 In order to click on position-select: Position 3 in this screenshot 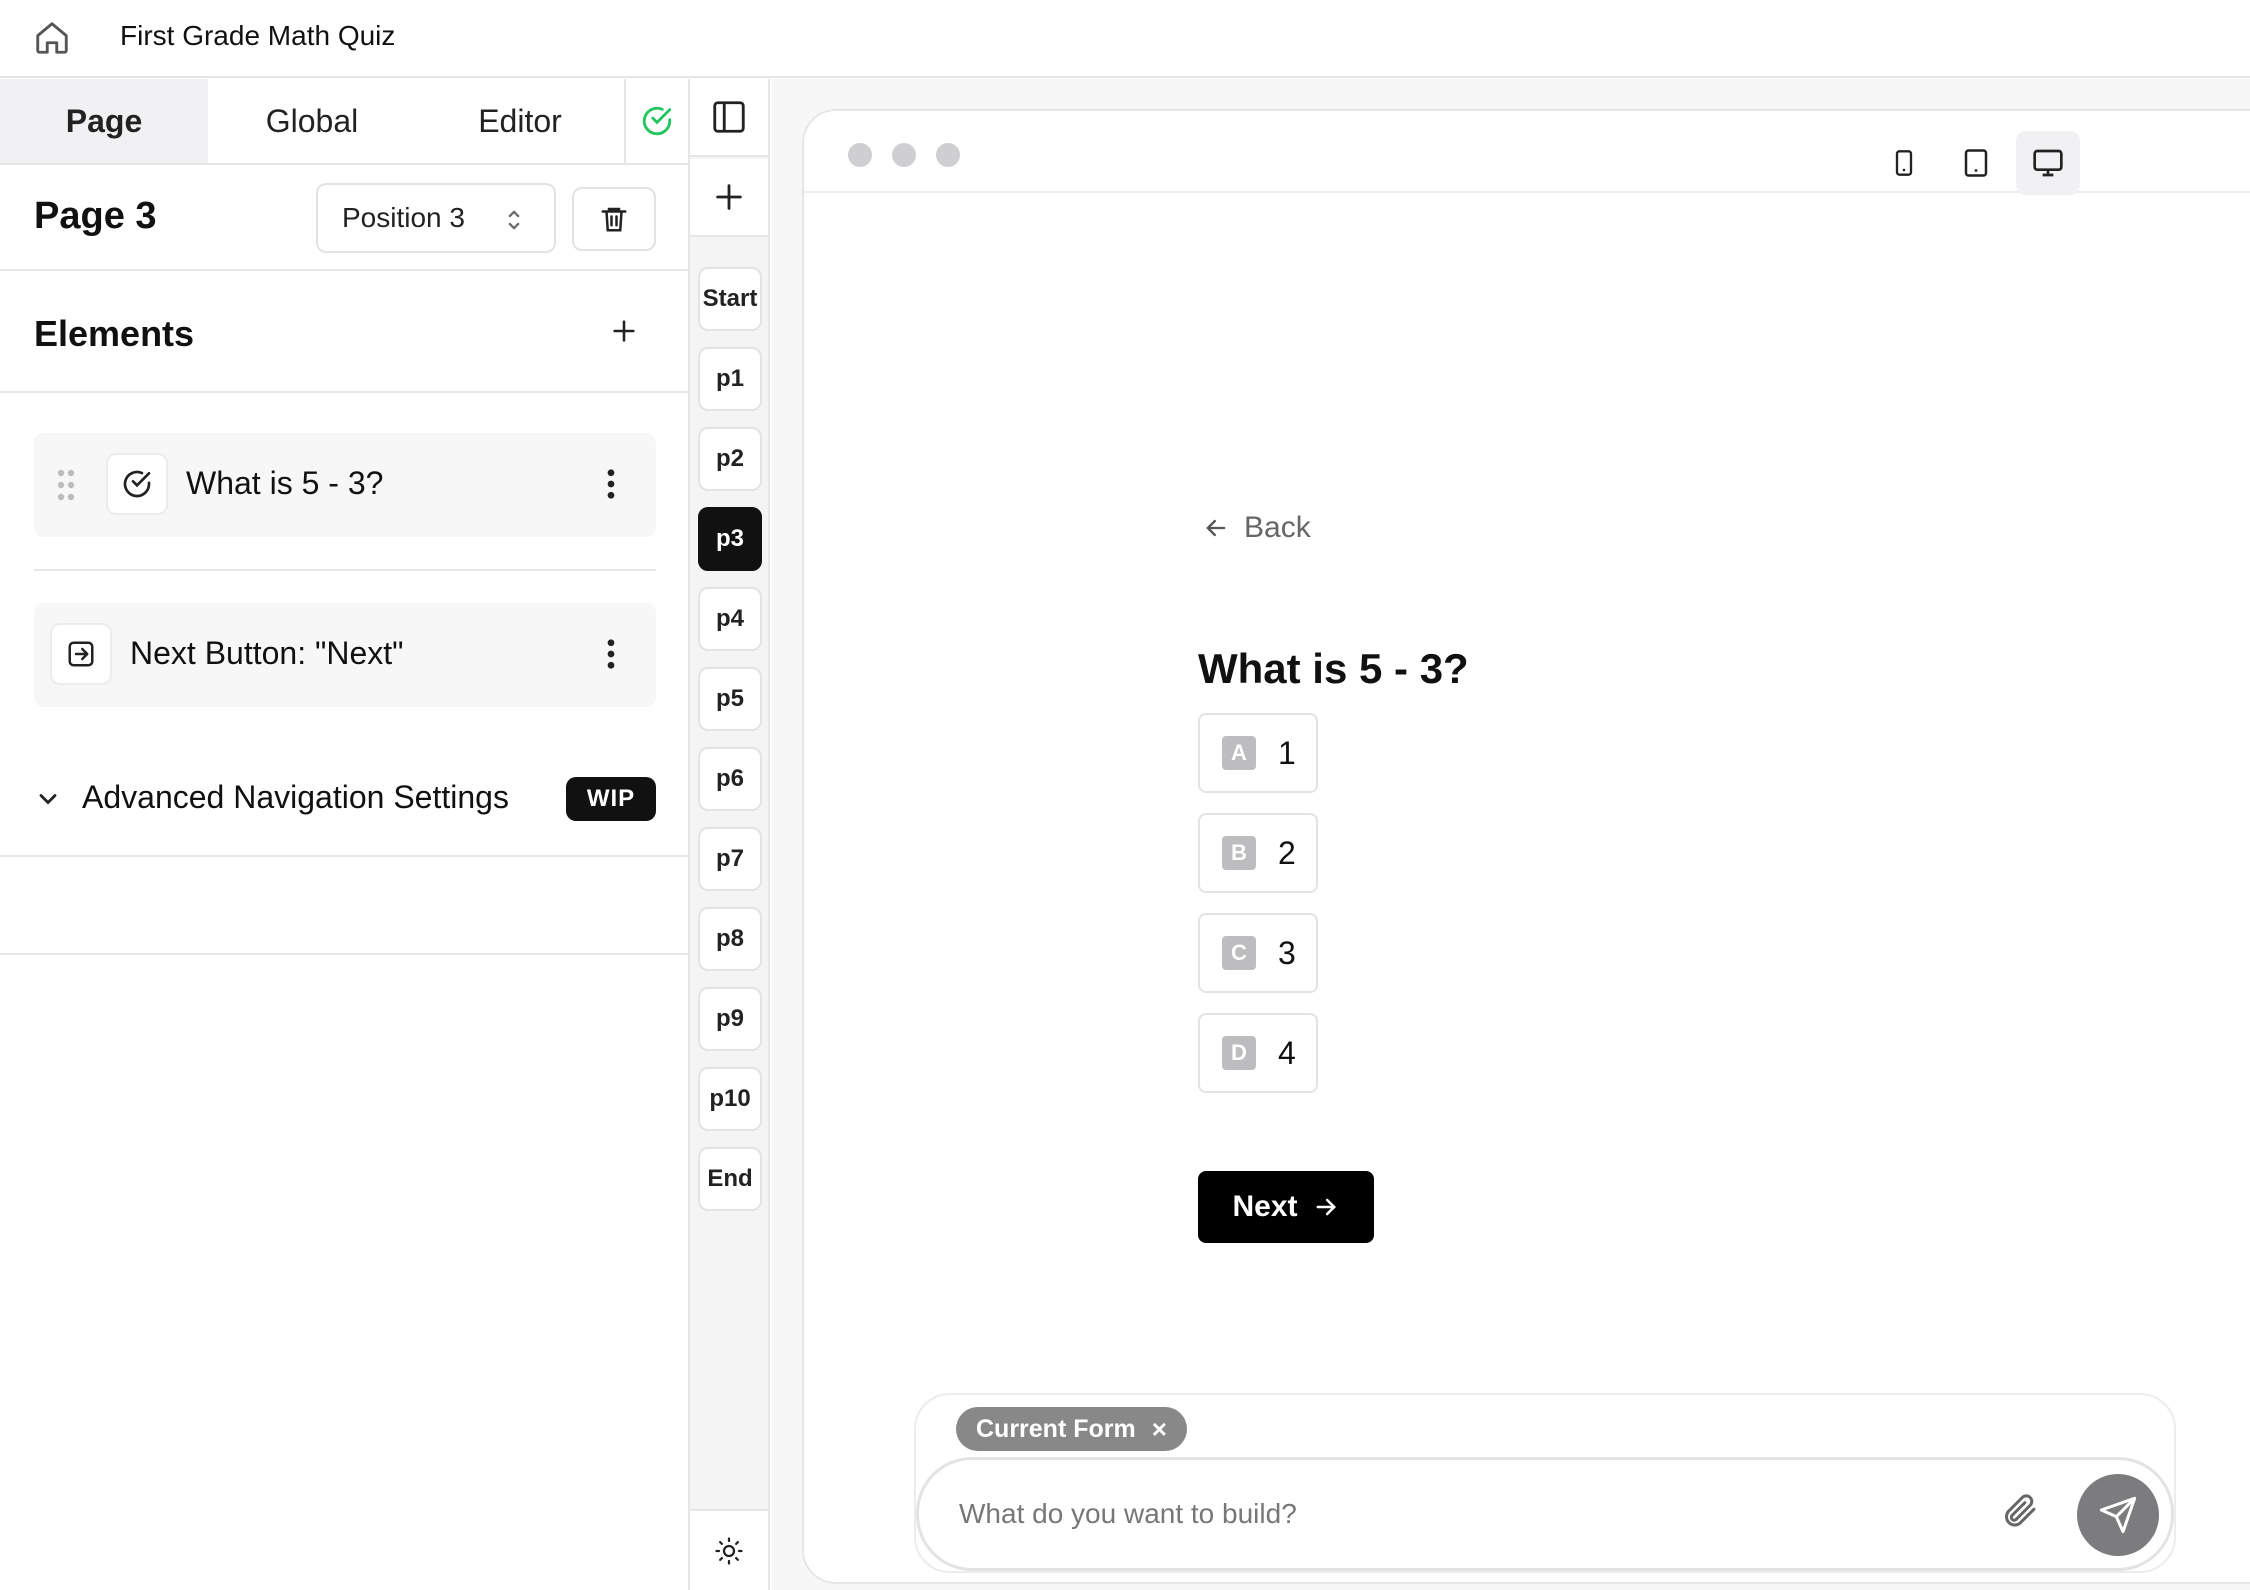, I will do `click(436, 218)`.